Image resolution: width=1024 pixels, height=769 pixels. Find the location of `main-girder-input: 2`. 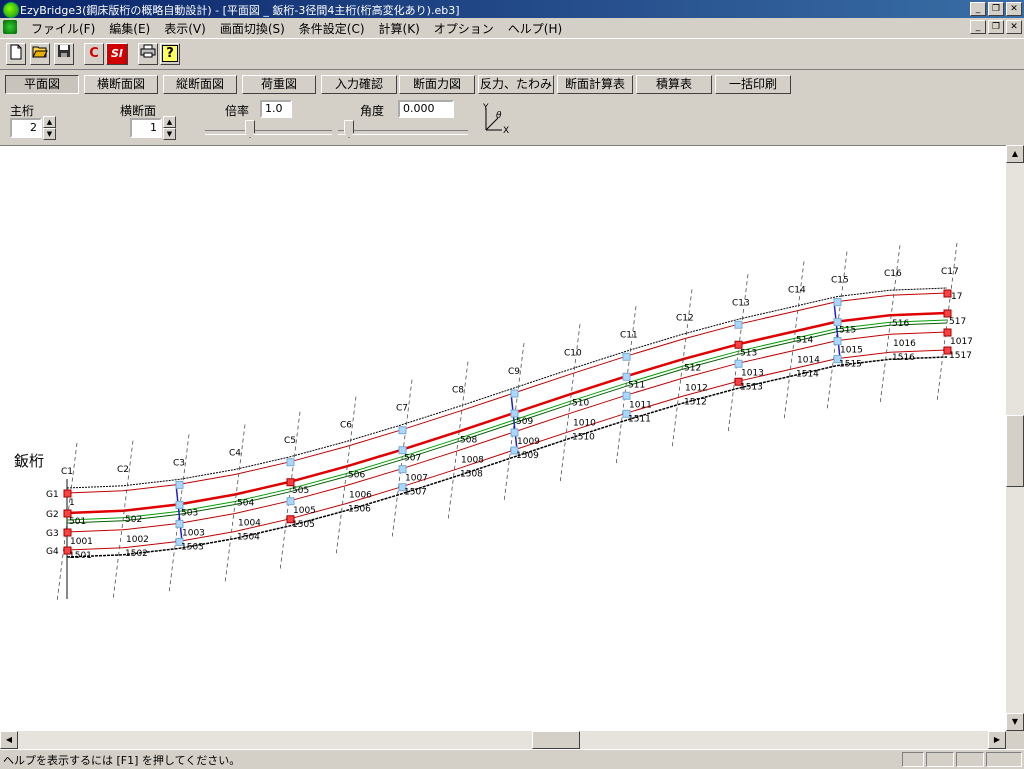

main-girder-input: 2 is located at coordinates (26, 128).